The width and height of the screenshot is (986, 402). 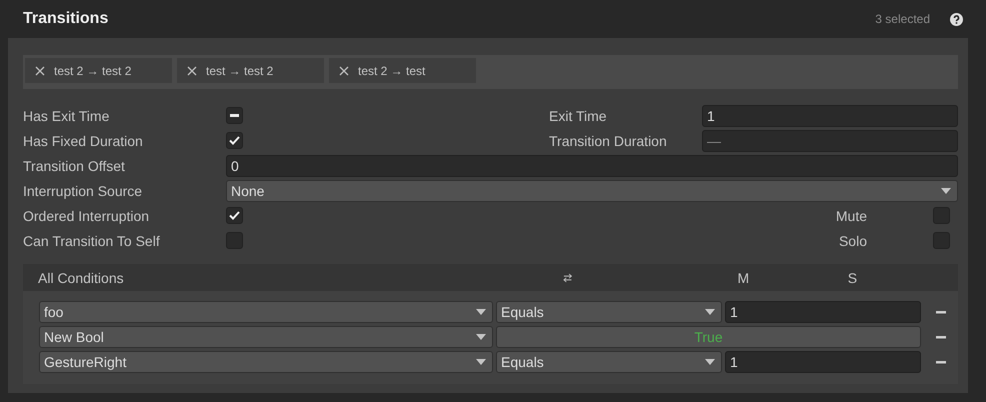 What do you see at coordinates (851, 216) in the screenshot?
I see `property-label: Mute` at bounding box center [851, 216].